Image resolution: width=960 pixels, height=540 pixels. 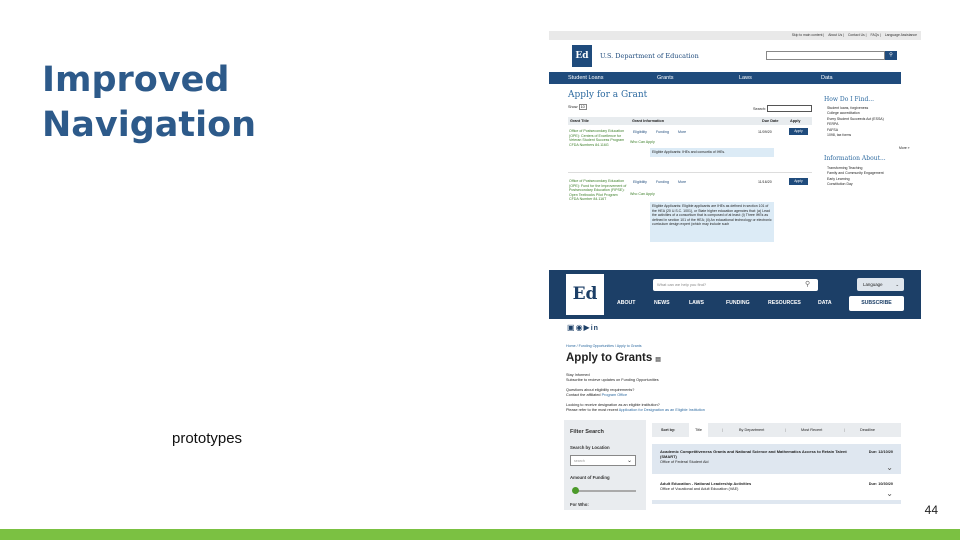 I want to click on more-link: More », so click(x=904, y=148).